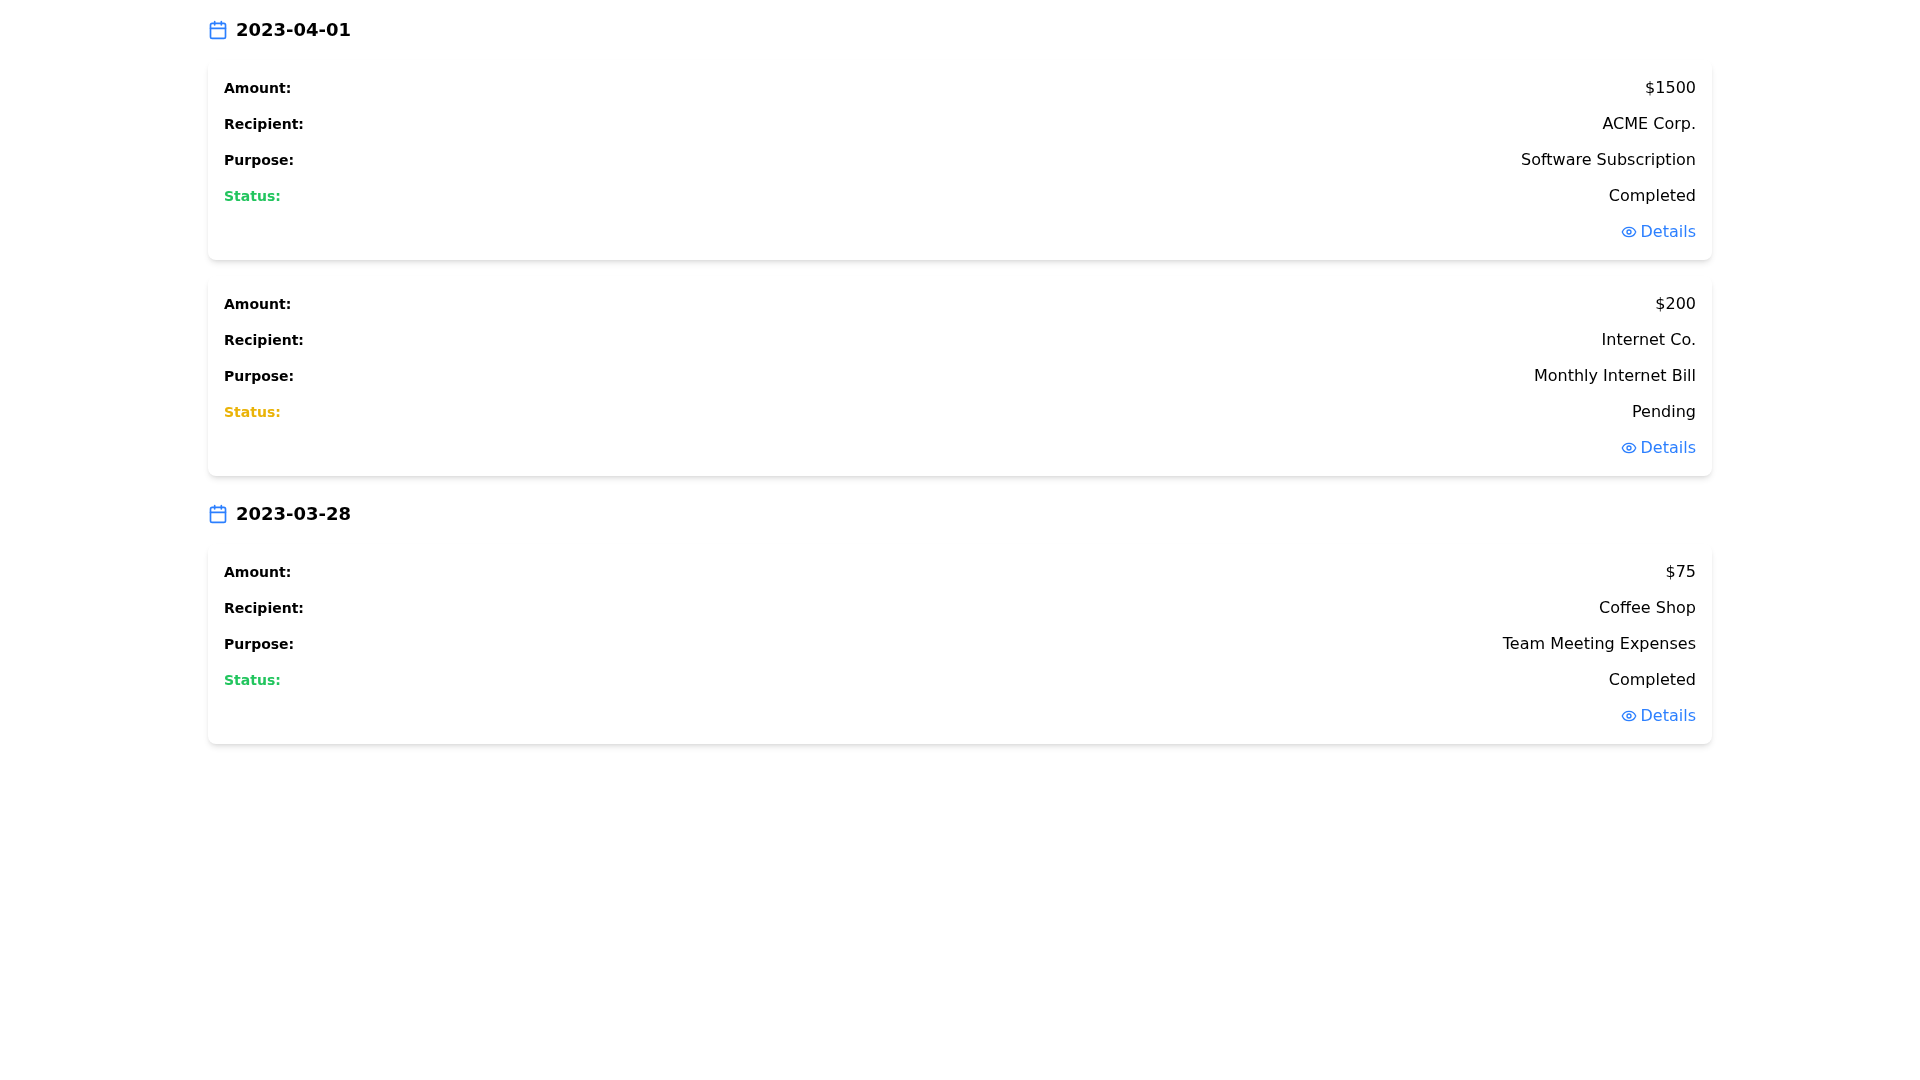  I want to click on field-value: $200, so click(1675, 304).